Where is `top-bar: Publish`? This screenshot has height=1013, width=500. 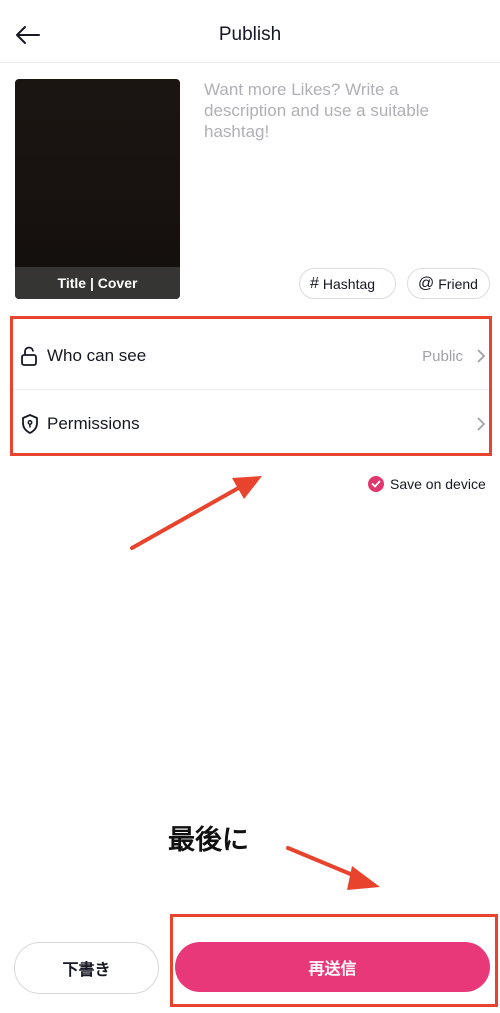 top-bar: Publish is located at coordinates (250, 31).